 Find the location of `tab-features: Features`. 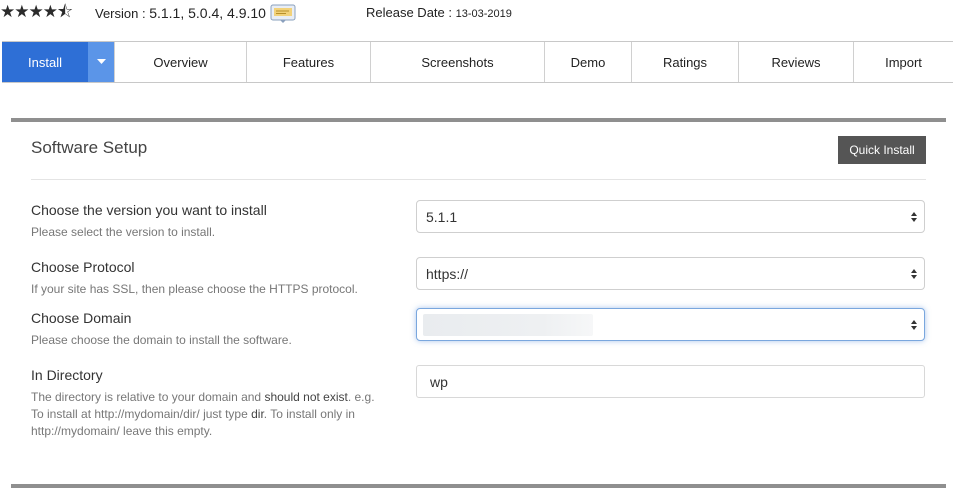

tab-features: Features is located at coordinates (309, 62).